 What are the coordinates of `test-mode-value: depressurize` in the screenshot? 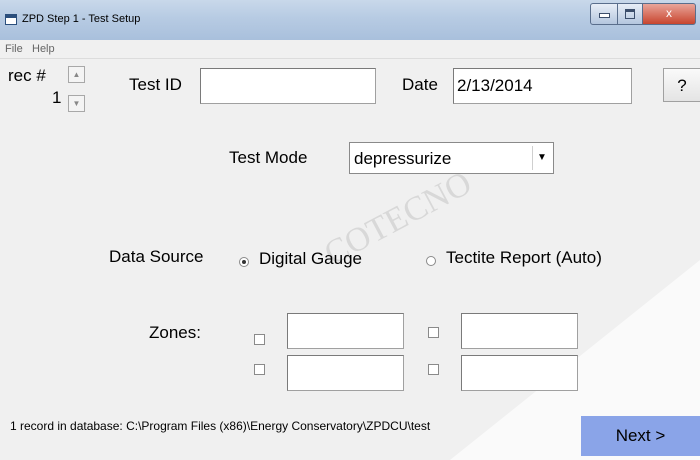 It's located at (403, 158).